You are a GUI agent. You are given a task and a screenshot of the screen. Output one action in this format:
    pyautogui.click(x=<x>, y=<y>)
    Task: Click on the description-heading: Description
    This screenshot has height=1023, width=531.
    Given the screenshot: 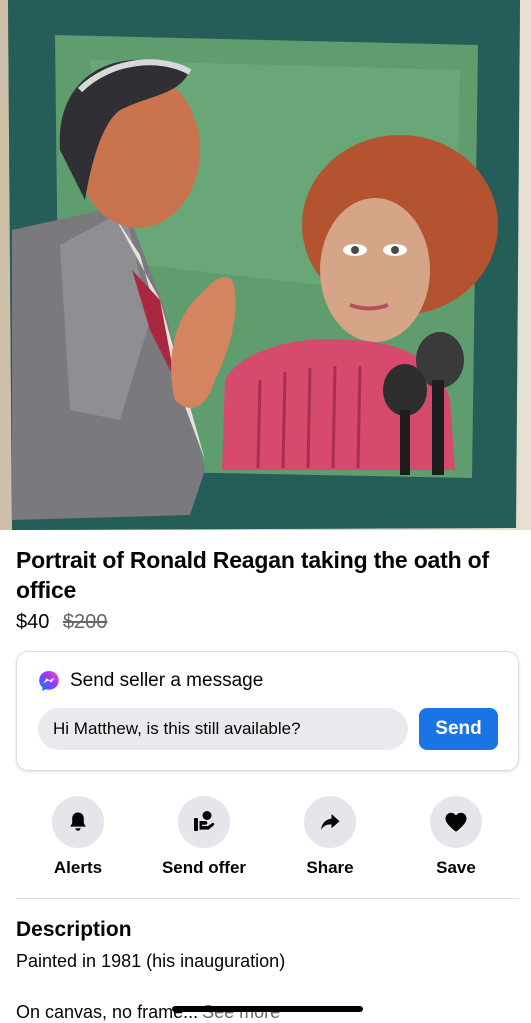 What is the action you would take?
    pyautogui.click(x=74, y=929)
    